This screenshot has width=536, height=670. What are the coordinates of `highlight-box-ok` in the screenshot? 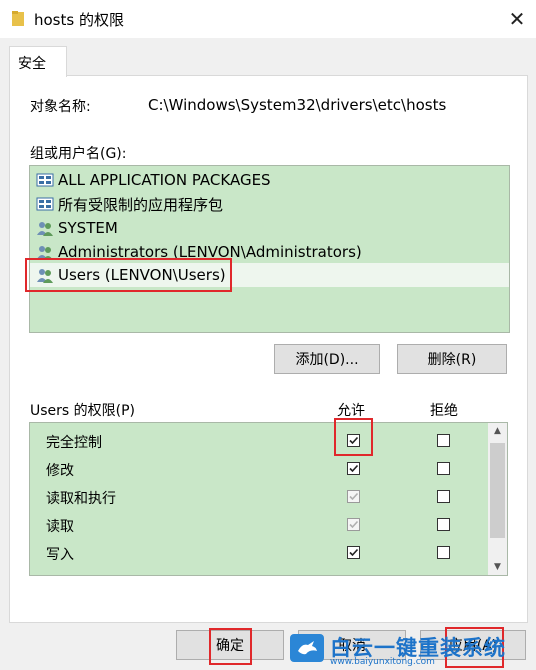 It's located at (230, 646).